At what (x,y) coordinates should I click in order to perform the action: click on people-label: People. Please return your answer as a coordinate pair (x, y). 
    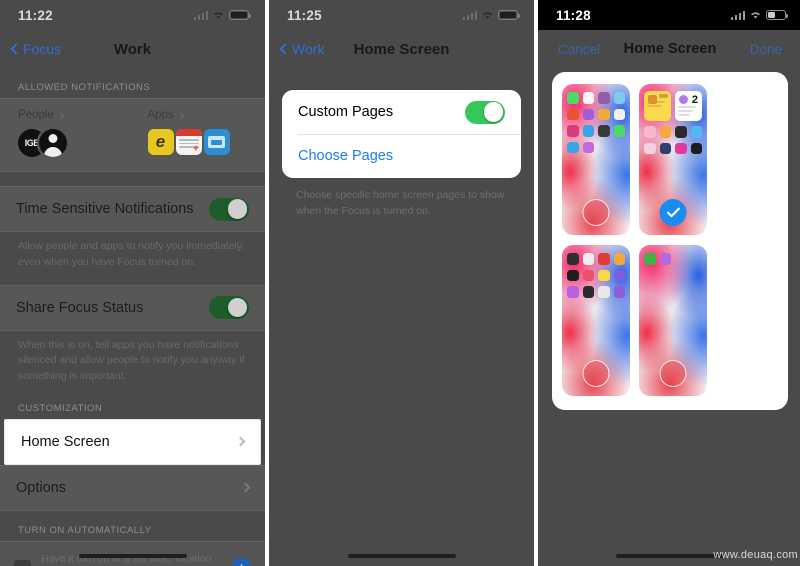
    Looking at the image, I should click on (36, 115).